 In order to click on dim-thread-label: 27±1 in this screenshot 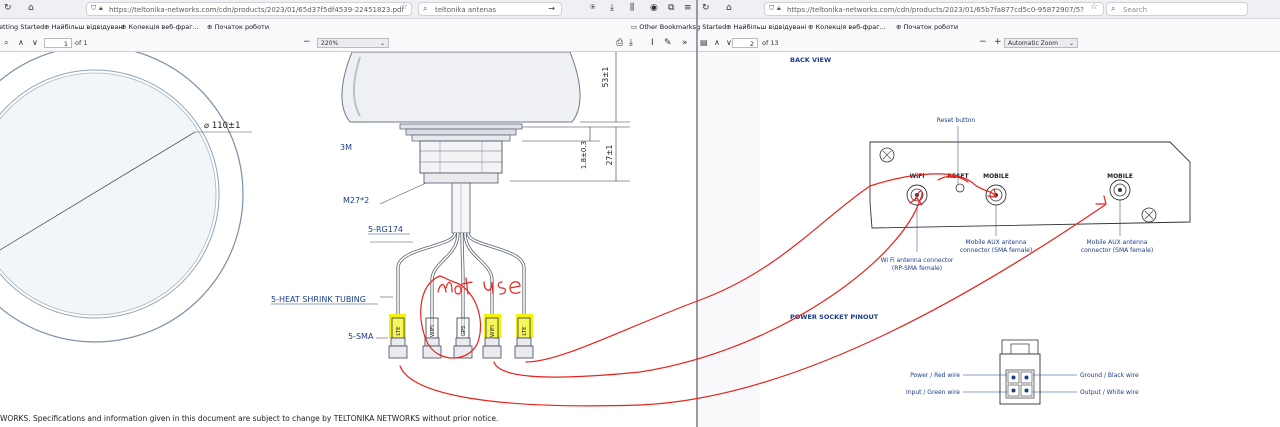, I will do `click(609, 154)`.